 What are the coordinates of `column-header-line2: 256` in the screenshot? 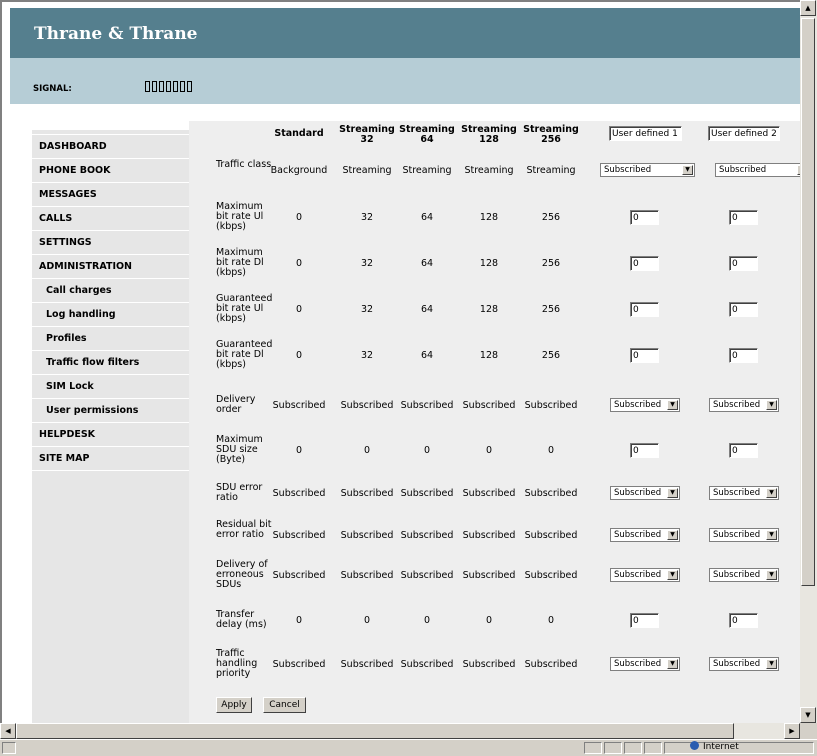 It's located at (551, 139).